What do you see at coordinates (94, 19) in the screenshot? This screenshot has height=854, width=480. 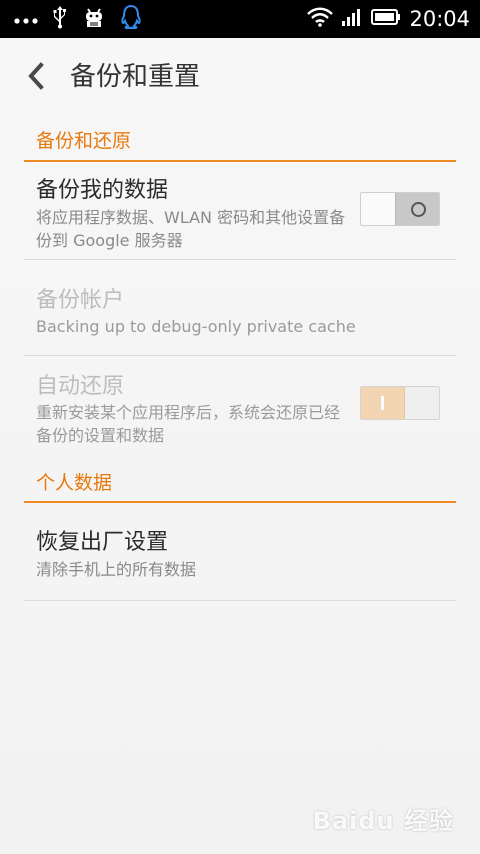 I see `android-debug-icon` at bounding box center [94, 19].